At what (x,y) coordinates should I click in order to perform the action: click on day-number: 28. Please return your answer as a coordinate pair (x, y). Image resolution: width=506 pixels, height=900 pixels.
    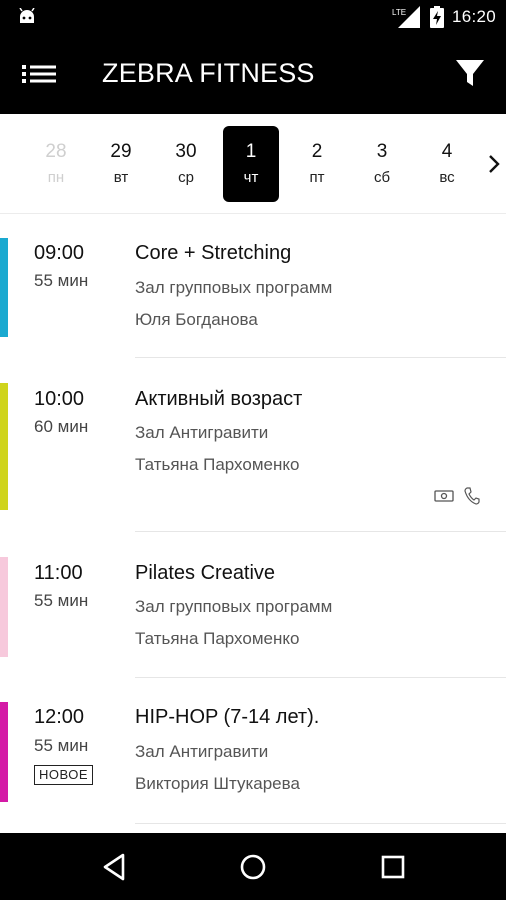
    Looking at the image, I should click on (56, 151).